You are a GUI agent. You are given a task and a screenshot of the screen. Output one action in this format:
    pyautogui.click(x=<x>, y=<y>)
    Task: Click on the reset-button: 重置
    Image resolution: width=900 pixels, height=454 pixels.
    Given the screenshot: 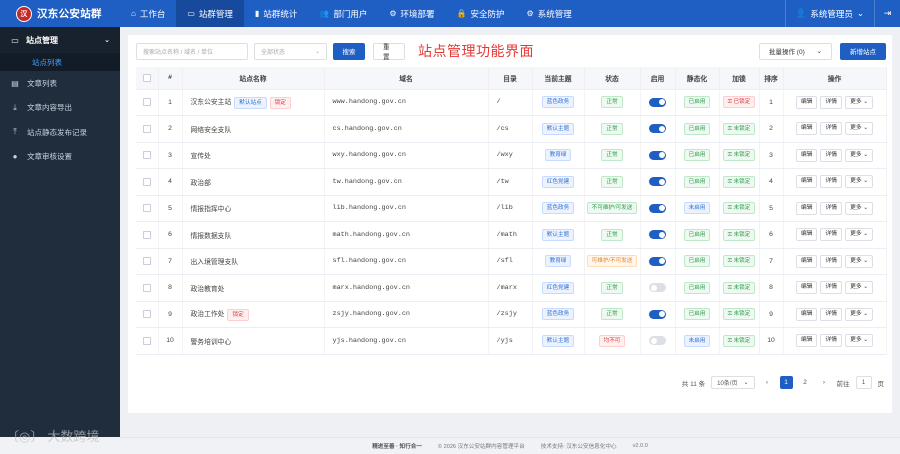 What is the action you would take?
    pyautogui.click(x=389, y=51)
    